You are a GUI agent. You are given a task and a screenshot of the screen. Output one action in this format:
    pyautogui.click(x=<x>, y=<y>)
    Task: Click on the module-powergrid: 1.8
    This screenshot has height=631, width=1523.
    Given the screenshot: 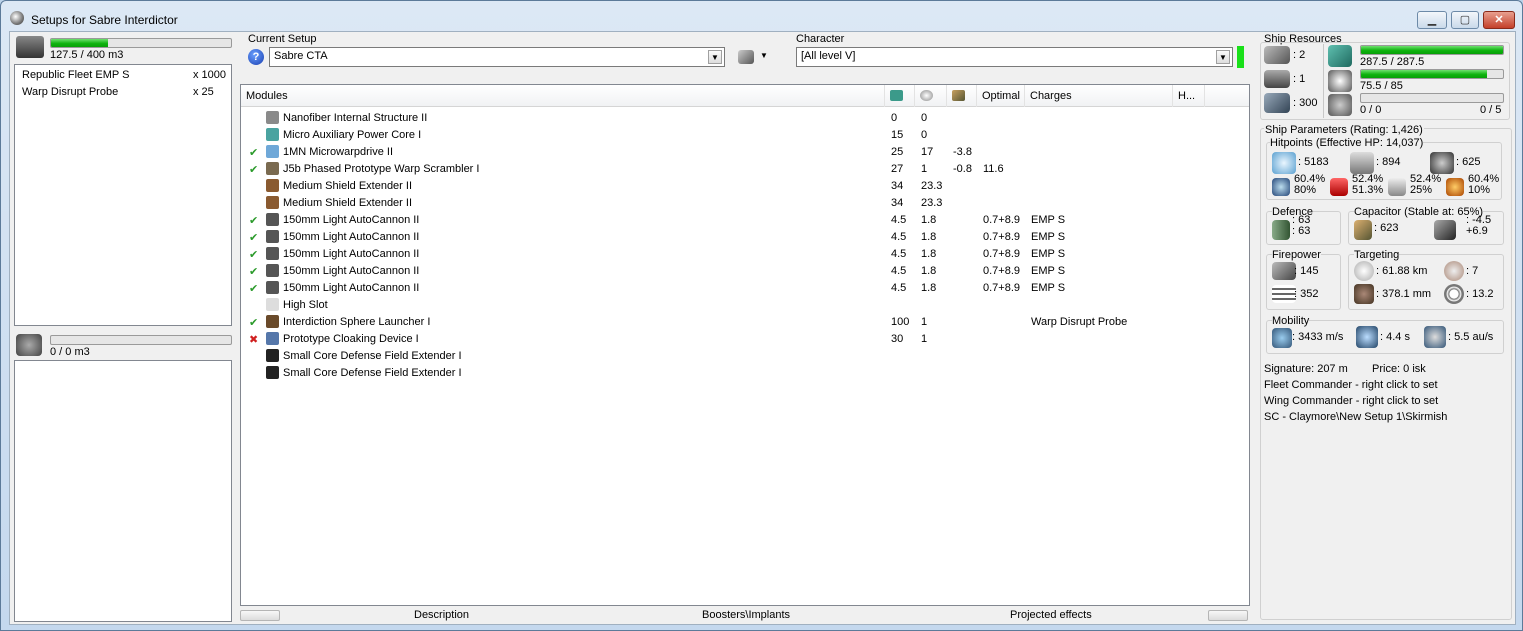 What is the action you would take?
    pyautogui.click(x=929, y=220)
    